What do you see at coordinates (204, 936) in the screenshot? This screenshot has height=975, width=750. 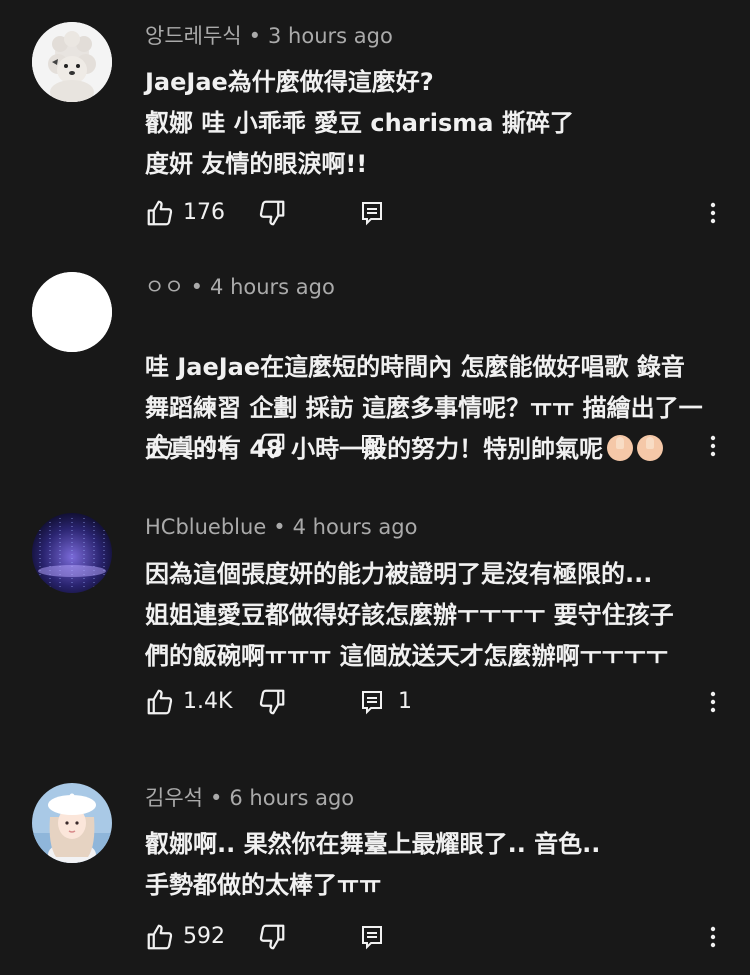 I see `like-count: 592` at bounding box center [204, 936].